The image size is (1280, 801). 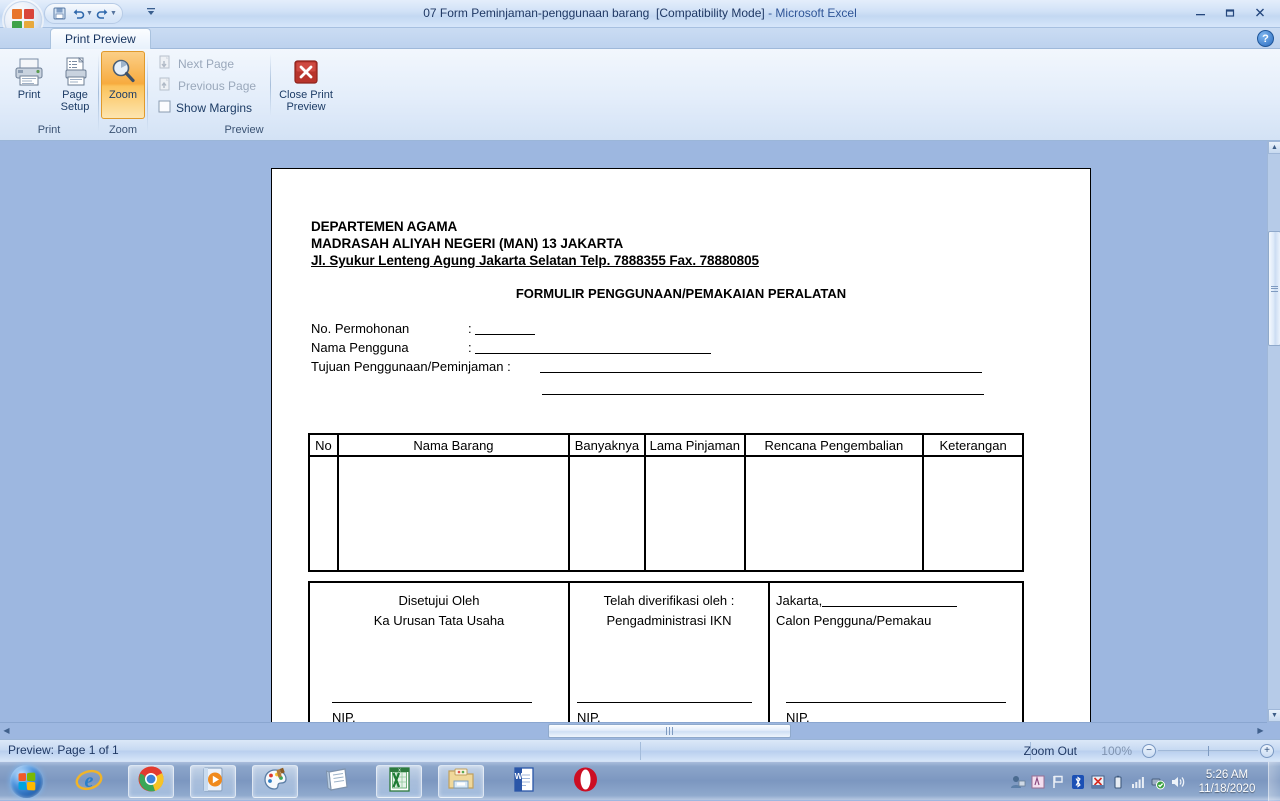 What do you see at coordinates (1138, 781) in the screenshot?
I see `network-signal-icon` at bounding box center [1138, 781].